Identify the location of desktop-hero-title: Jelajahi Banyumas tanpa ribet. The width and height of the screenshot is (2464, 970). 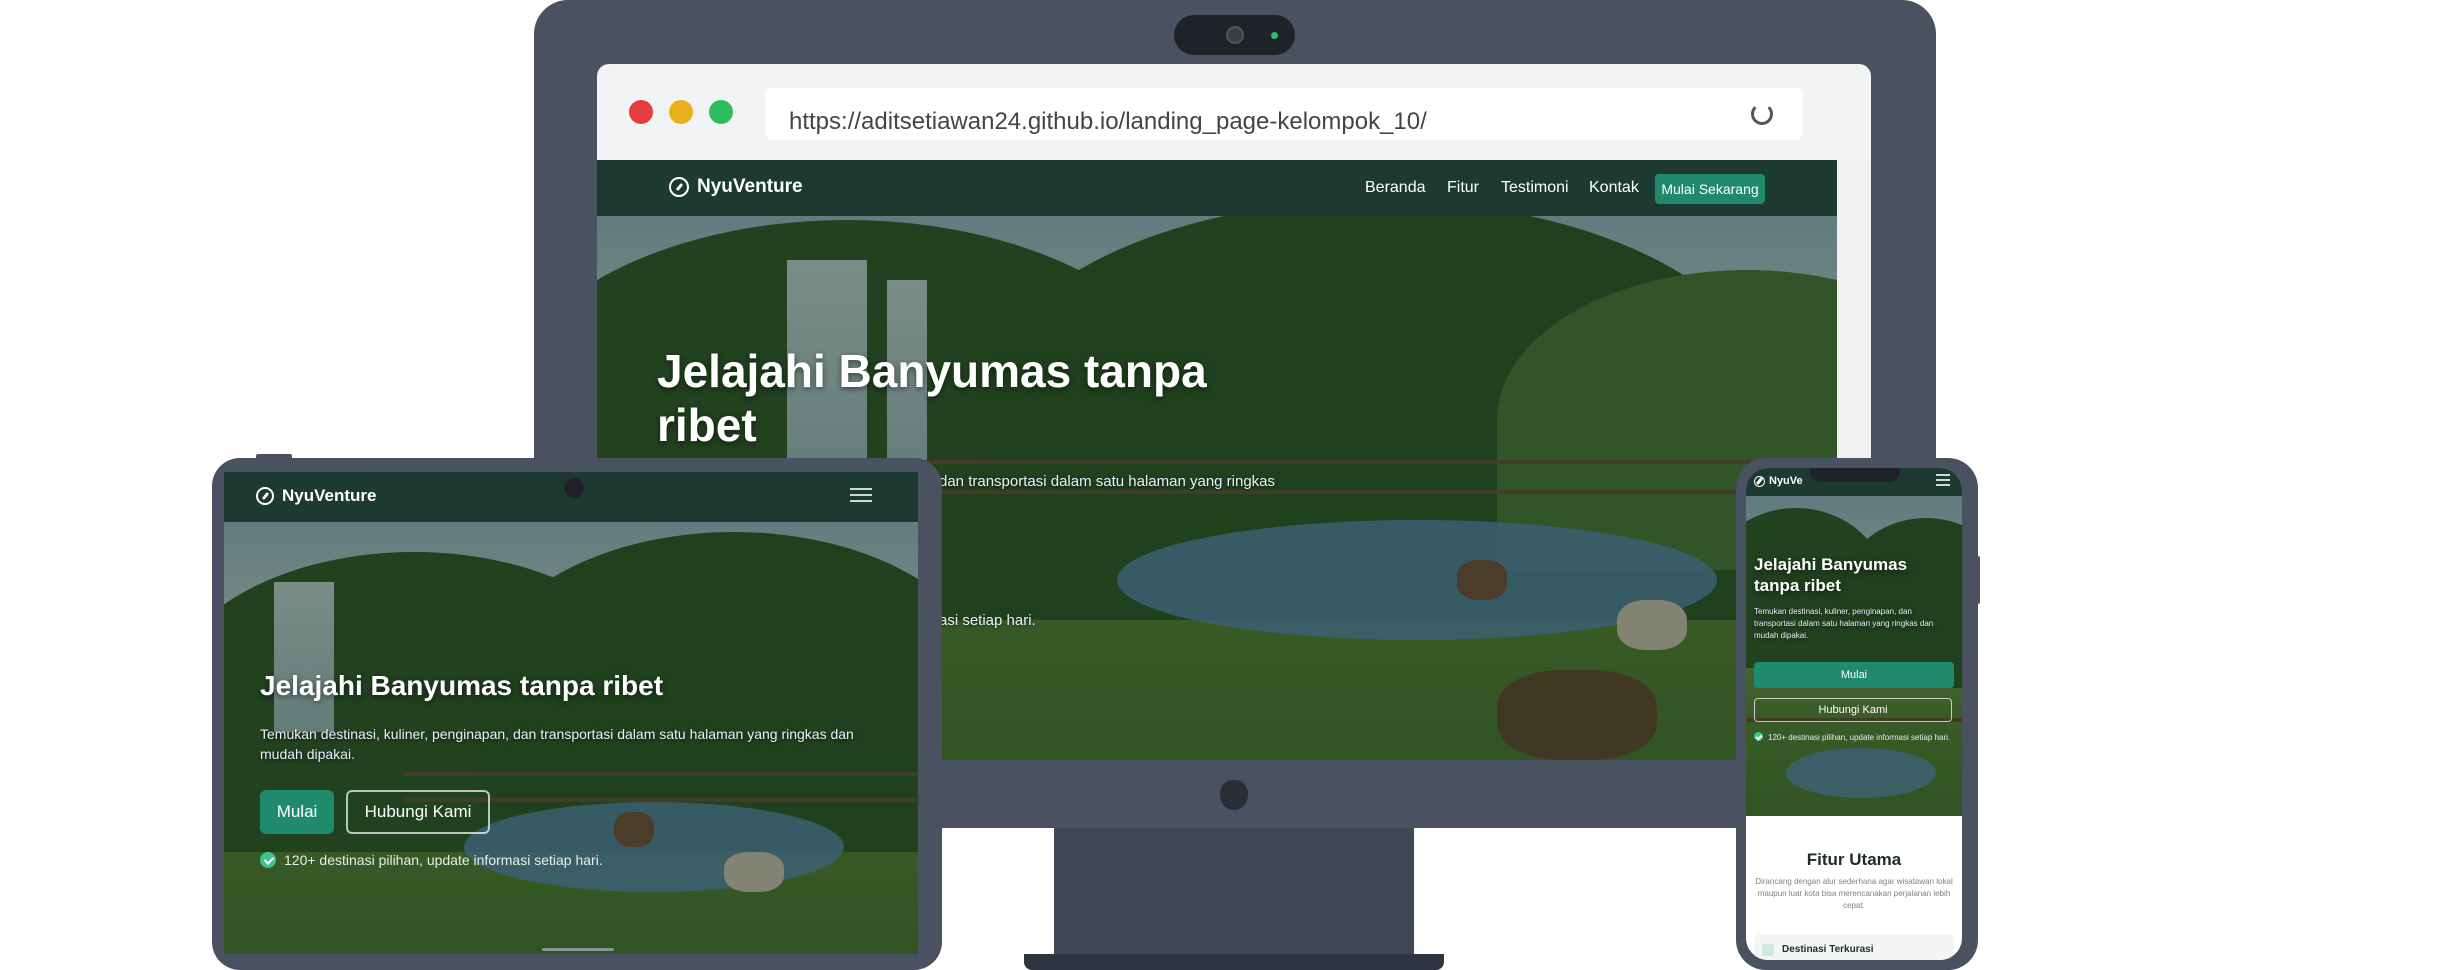
(932, 398).